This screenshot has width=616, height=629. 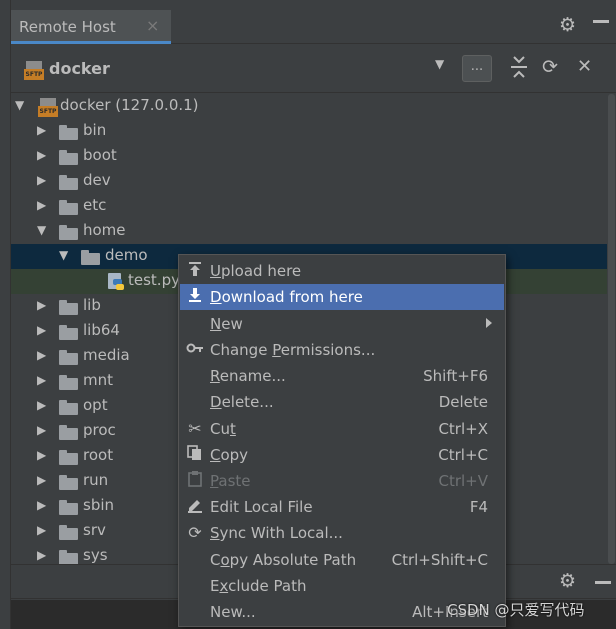 What do you see at coordinates (94, 530) in the screenshot?
I see `tree-label: srv` at bounding box center [94, 530].